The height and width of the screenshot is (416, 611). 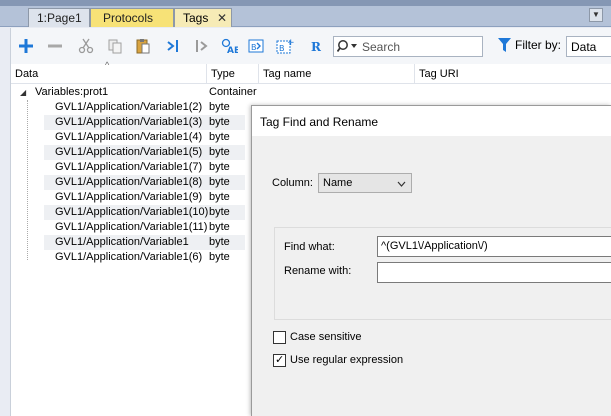 What do you see at coordinates (305, 3) in the screenshot?
I see `title-strip` at bounding box center [305, 3].